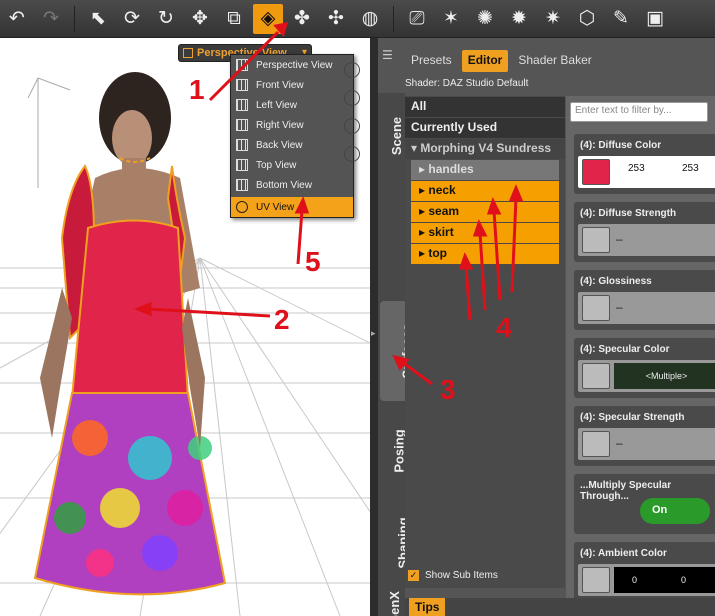 This screenshot has width=715, height=616. What do you see at coordinates (448, 389) in the screenshot?
I see `annotation-3: 3` at bounding box center [448, 389].